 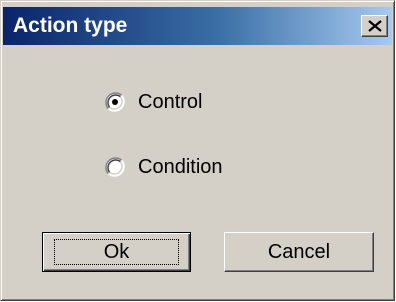 I want to click on radio-control-button, so click(x=115, y=102).